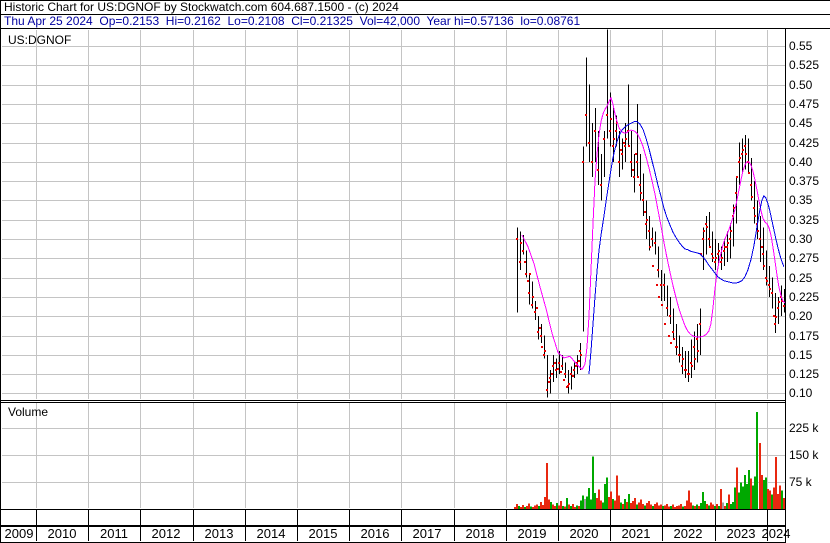 This screenshot has height=543, width=830. I want to click on symbol-label: US:DGNOF, so click(40, 40).